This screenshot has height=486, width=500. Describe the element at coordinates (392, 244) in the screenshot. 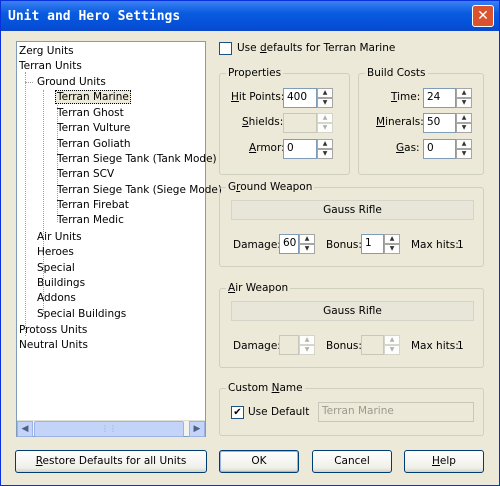

I see `ground-bonus-spinner: ▲ ▼` at that location.